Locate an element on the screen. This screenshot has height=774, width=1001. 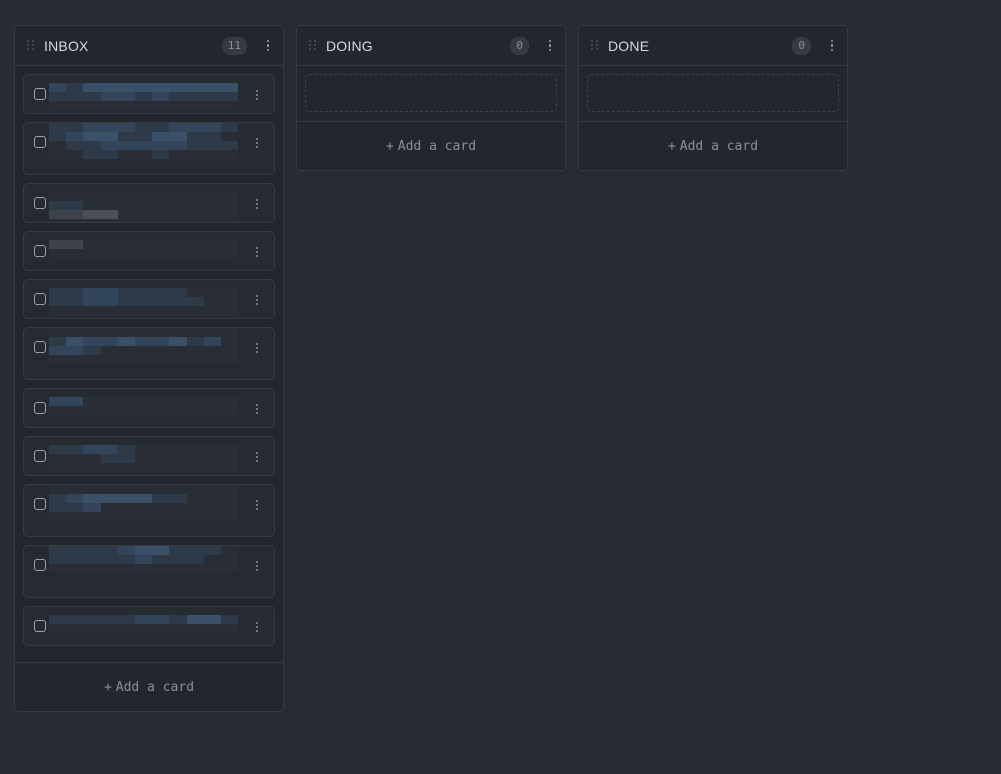
column-header: DOING 0 is located at coordinates (431, 46).